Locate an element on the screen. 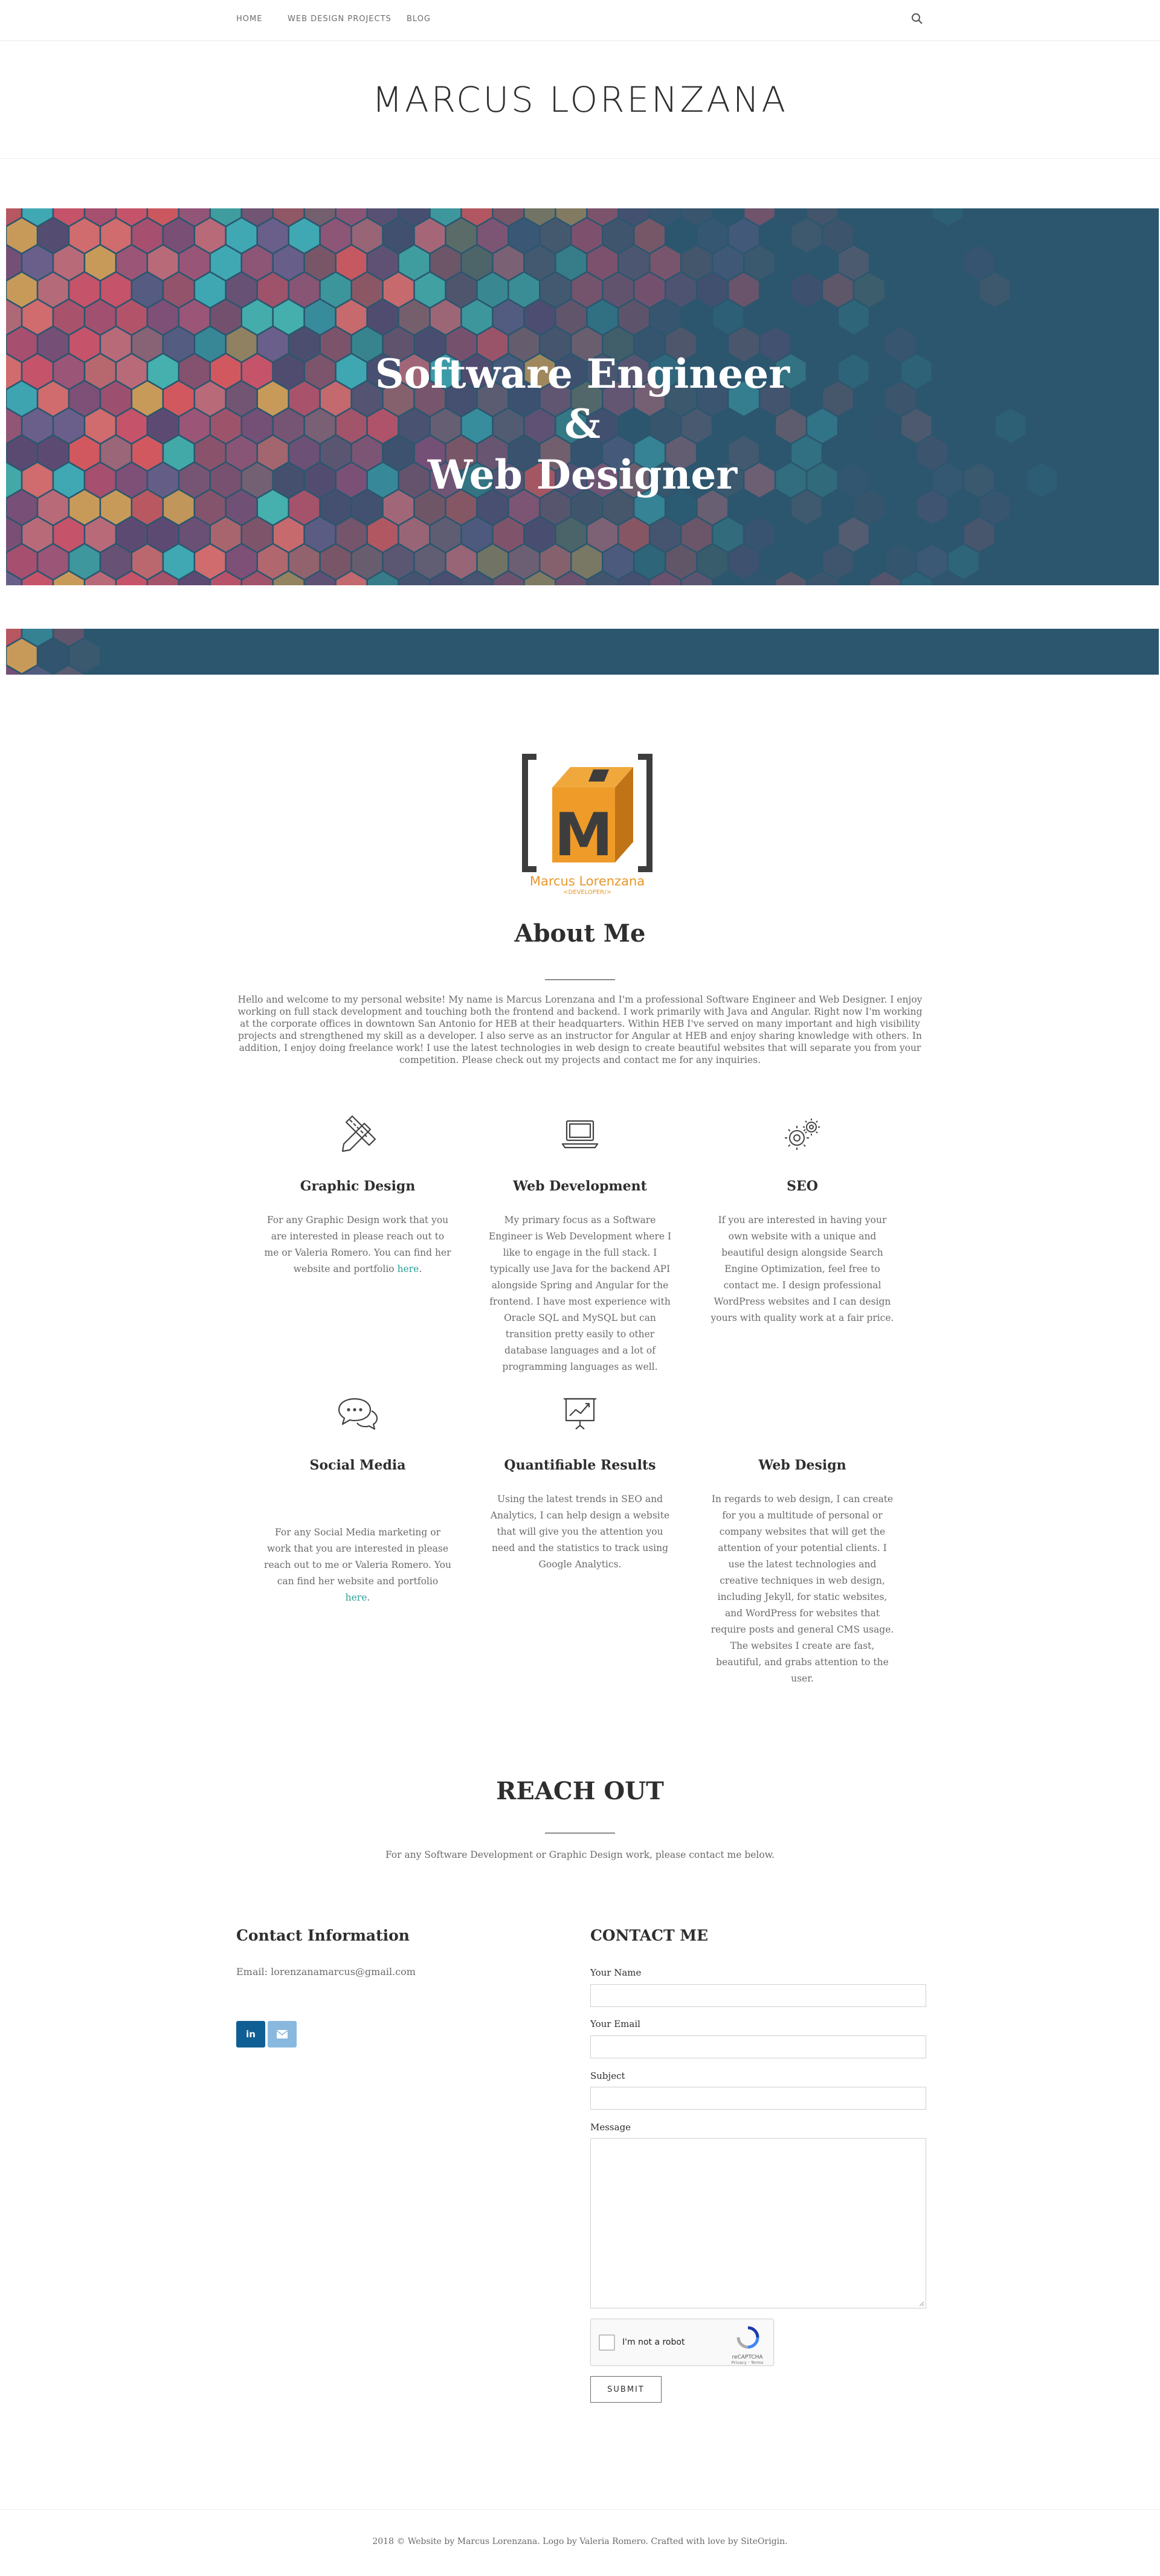  hero-line-1: Software Engineer is located at coordinates (582, 374).